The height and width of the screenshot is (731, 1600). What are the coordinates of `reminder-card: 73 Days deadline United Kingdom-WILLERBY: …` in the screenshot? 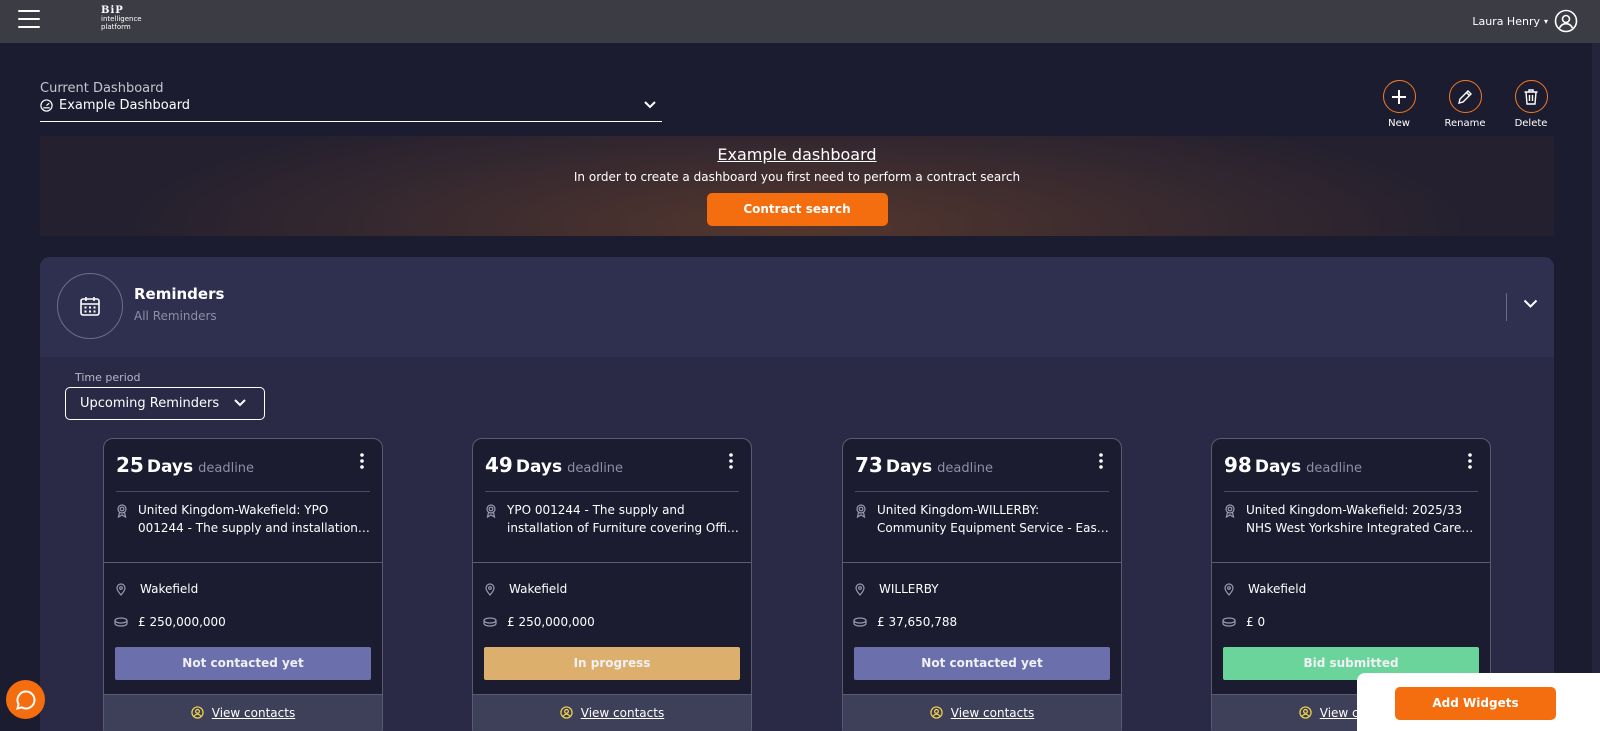 It's located at (982, 584).